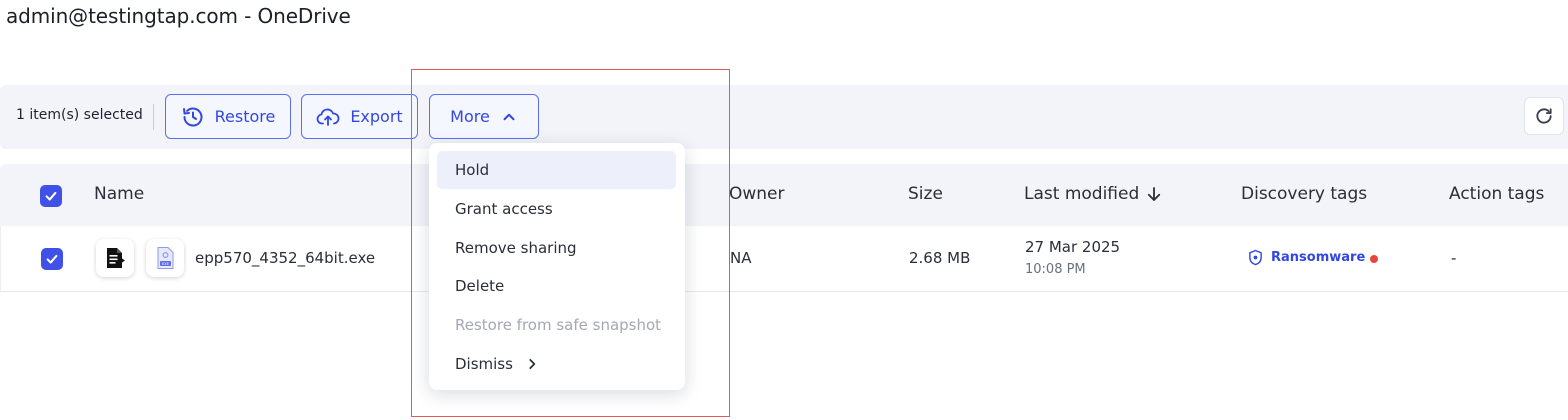 Image resolution: width=1568 pixels, height=420 pixels. Describe the element at coordinates (285, 258) in the screenshot. I see `file-name: epp570_4352_64bit.exe` at that location.